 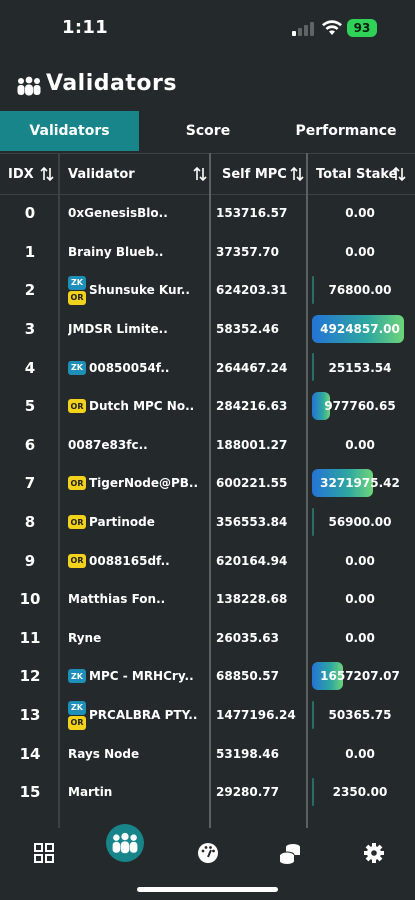 What do you see at coordinates (85, 27) in the screenshot?
I see `status-time: 1:11` at bounding box center [85, 27].